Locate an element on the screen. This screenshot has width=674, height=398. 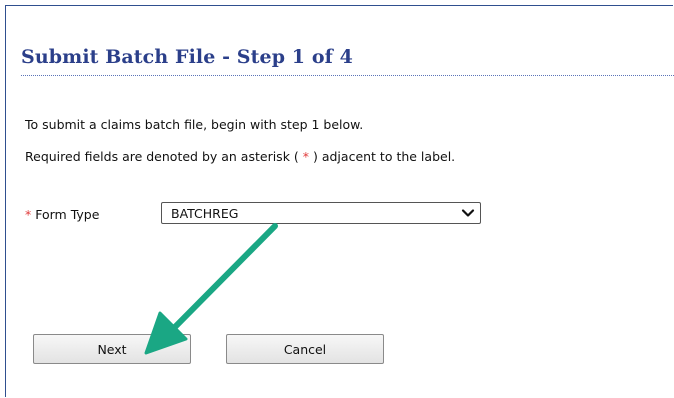
form-type-label: * Form Type is located at coordinates (62, 214).